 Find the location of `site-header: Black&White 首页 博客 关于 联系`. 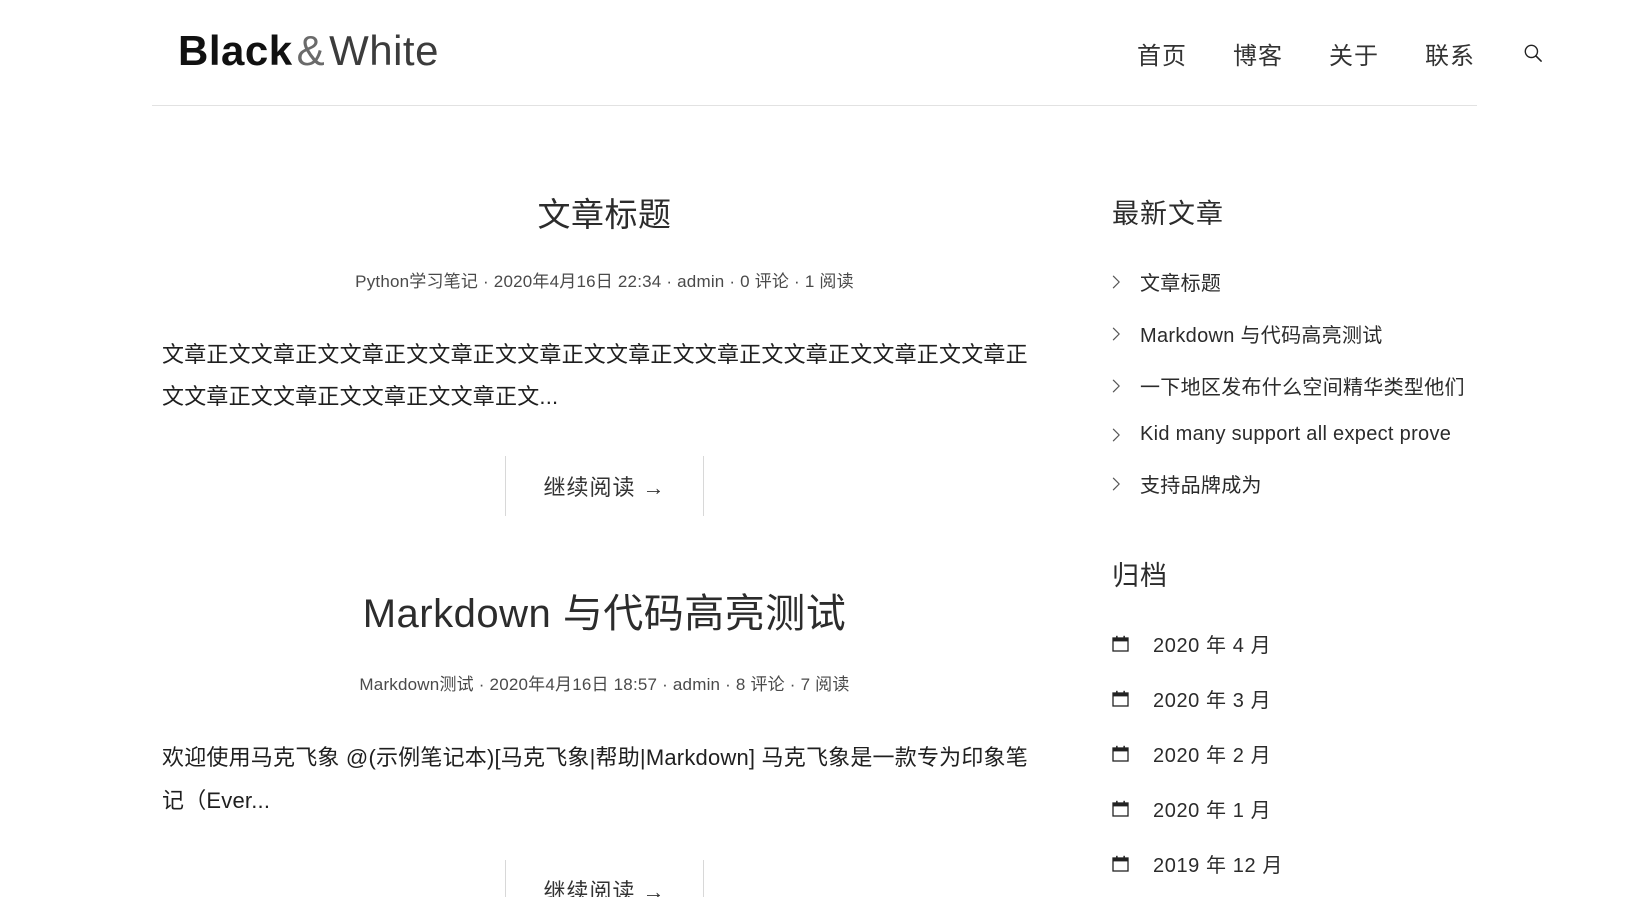

site-header: Black&White 首页 博客 关于 联系 is located at coordinates (814, 53).